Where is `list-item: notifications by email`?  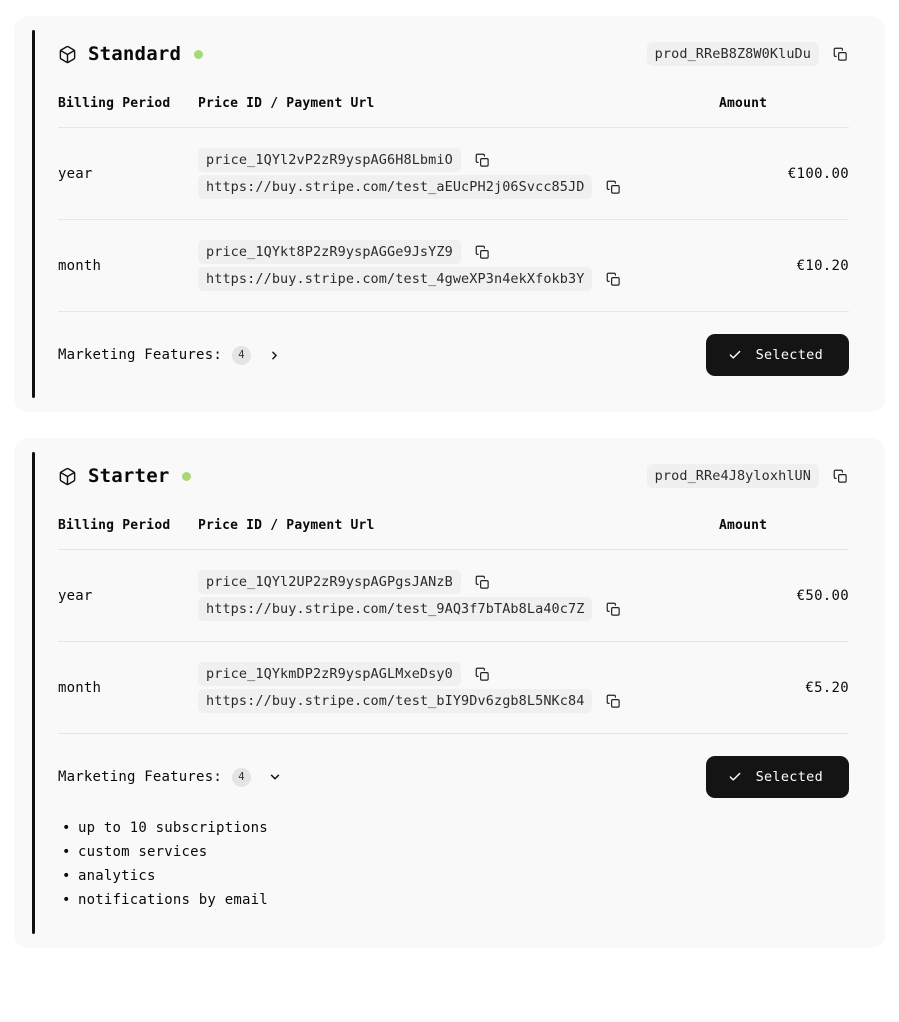 list-item: notifications by email is located at coordinates (453, 900).